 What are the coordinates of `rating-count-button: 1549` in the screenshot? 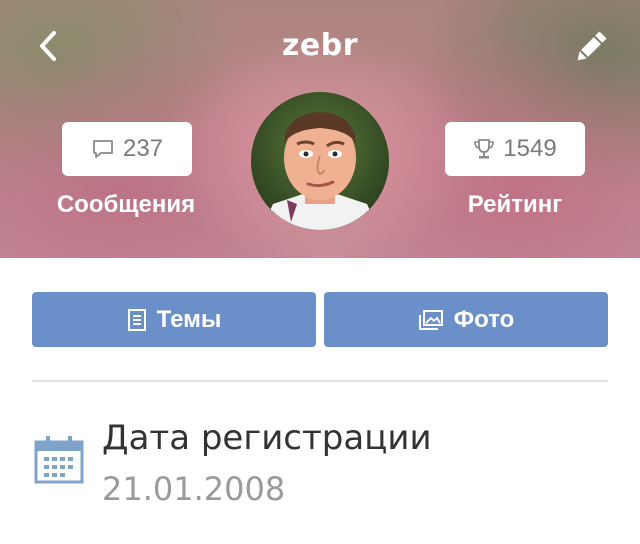 It's located at (515, 149).